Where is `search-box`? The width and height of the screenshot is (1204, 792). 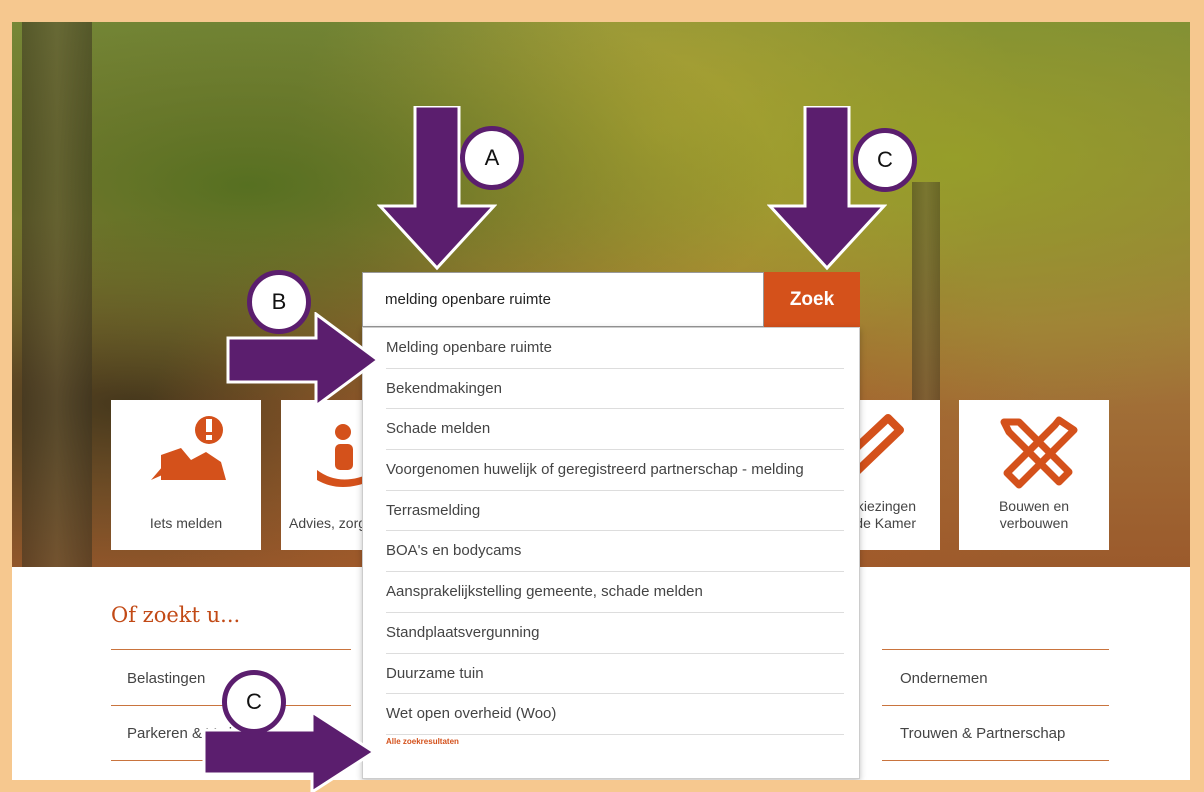
search-box is located at coordinates (563, 299).